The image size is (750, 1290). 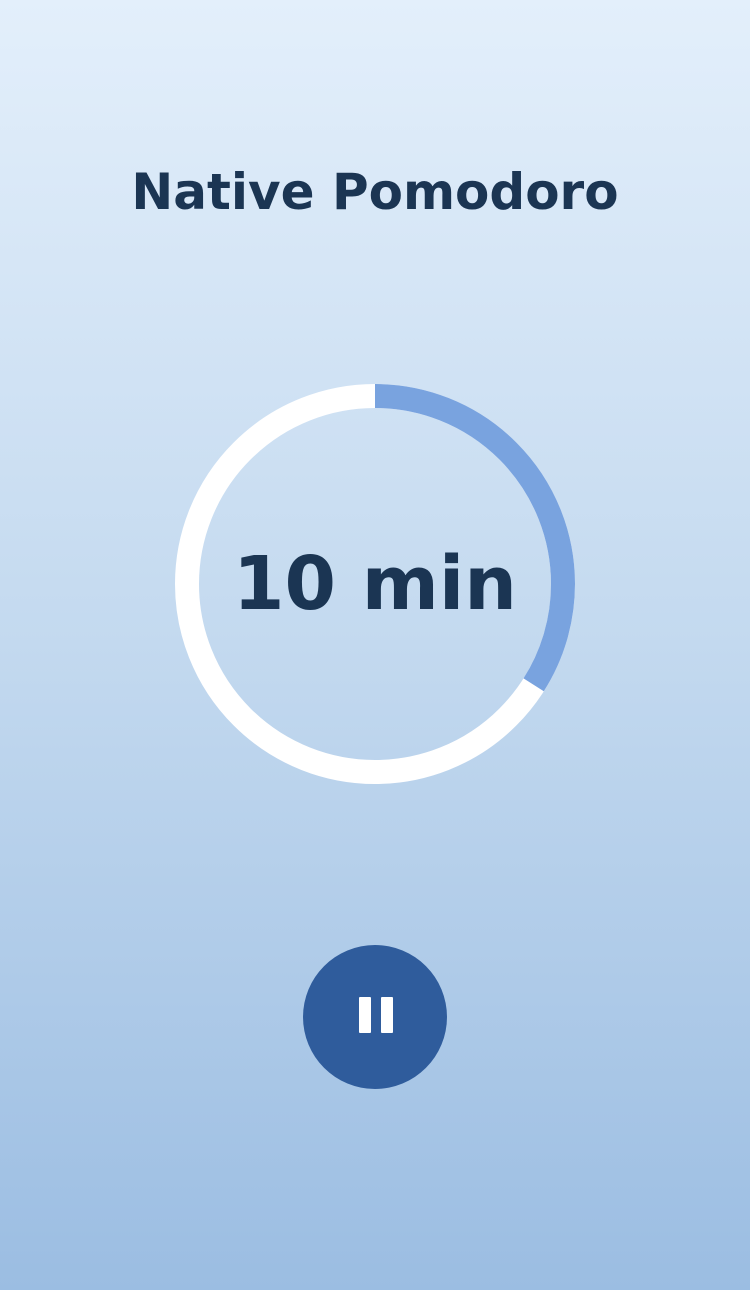 What do you see at coordinates (387, 1015) in the screenshot?
I see `pause-icon-bar-right` at bounding box center [387, 1015].